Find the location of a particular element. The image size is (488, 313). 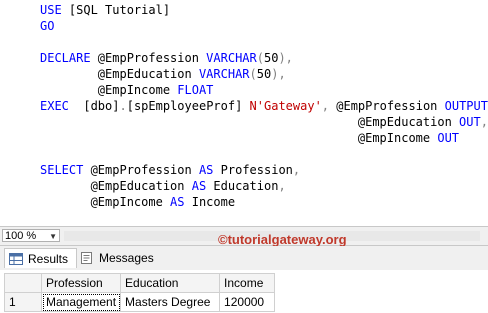

code-line: @EmpEducation AS Education, is located at coordinates (163, 186).